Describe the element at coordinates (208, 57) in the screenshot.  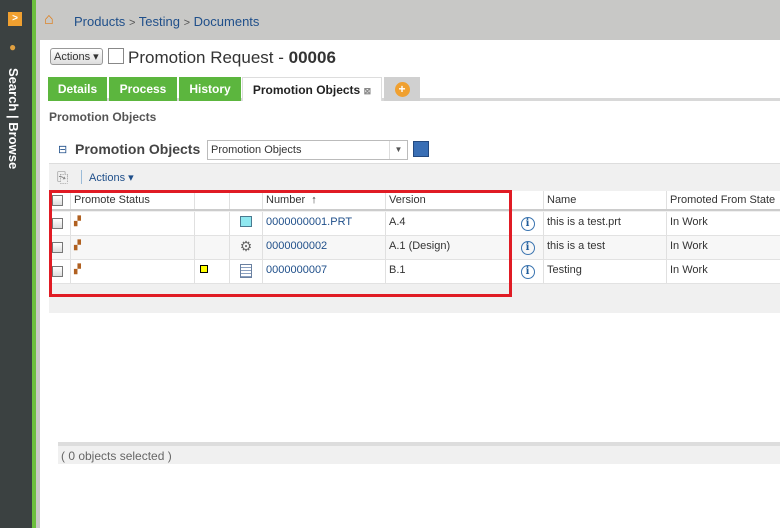
I see `title-prefix: Promotion Request -` at that location.